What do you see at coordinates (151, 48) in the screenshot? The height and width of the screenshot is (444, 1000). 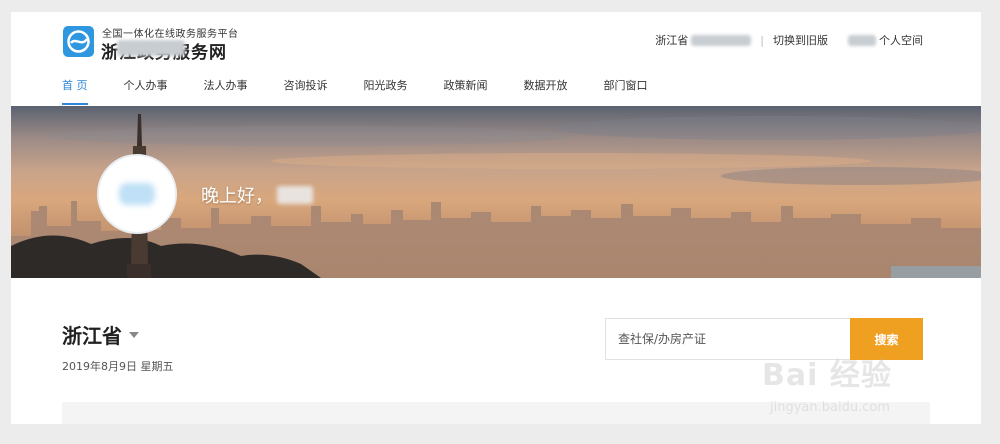 I see `logo-redaction` at bounding box center [151, 48].